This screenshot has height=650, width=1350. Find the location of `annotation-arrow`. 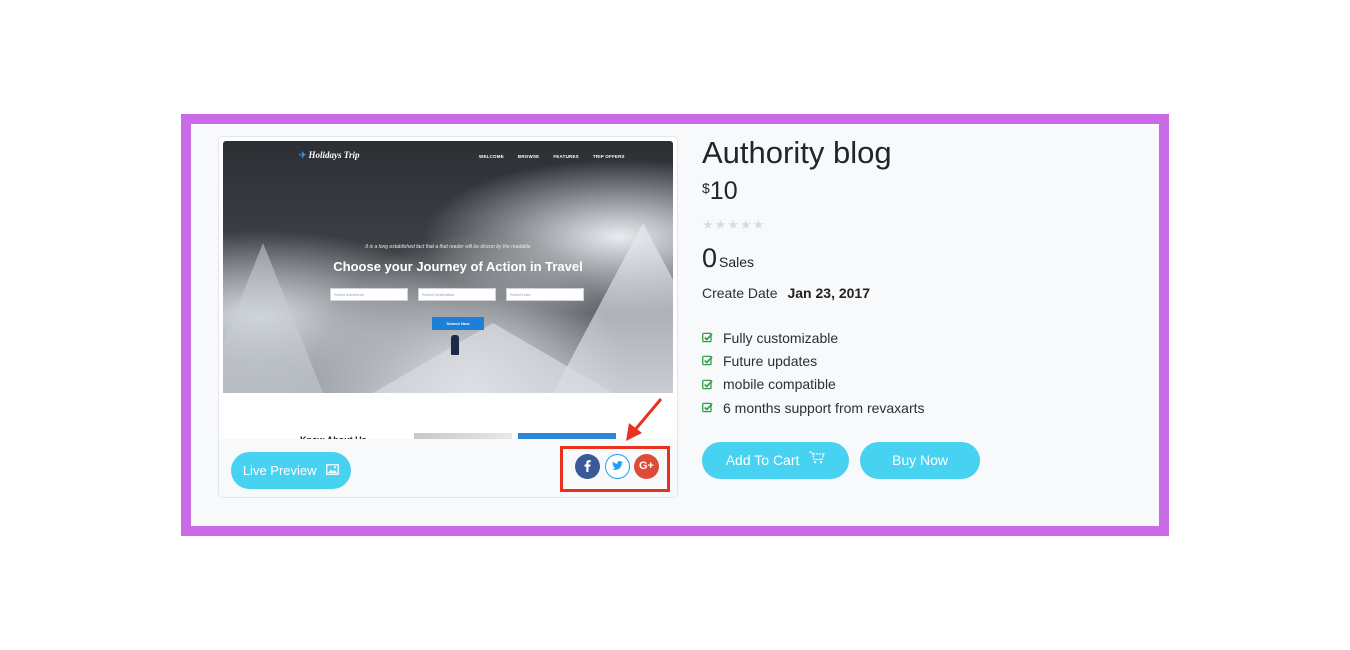

annotation-arrow is located at coordinates (642, 421).